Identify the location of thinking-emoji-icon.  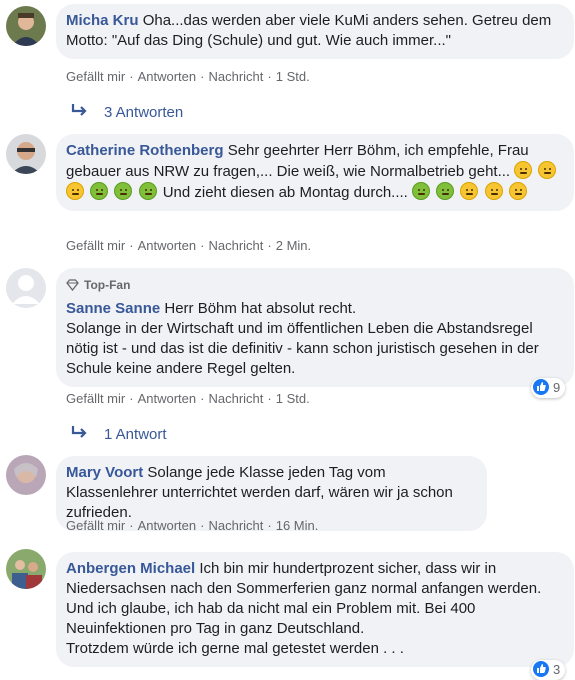
(547, 170).